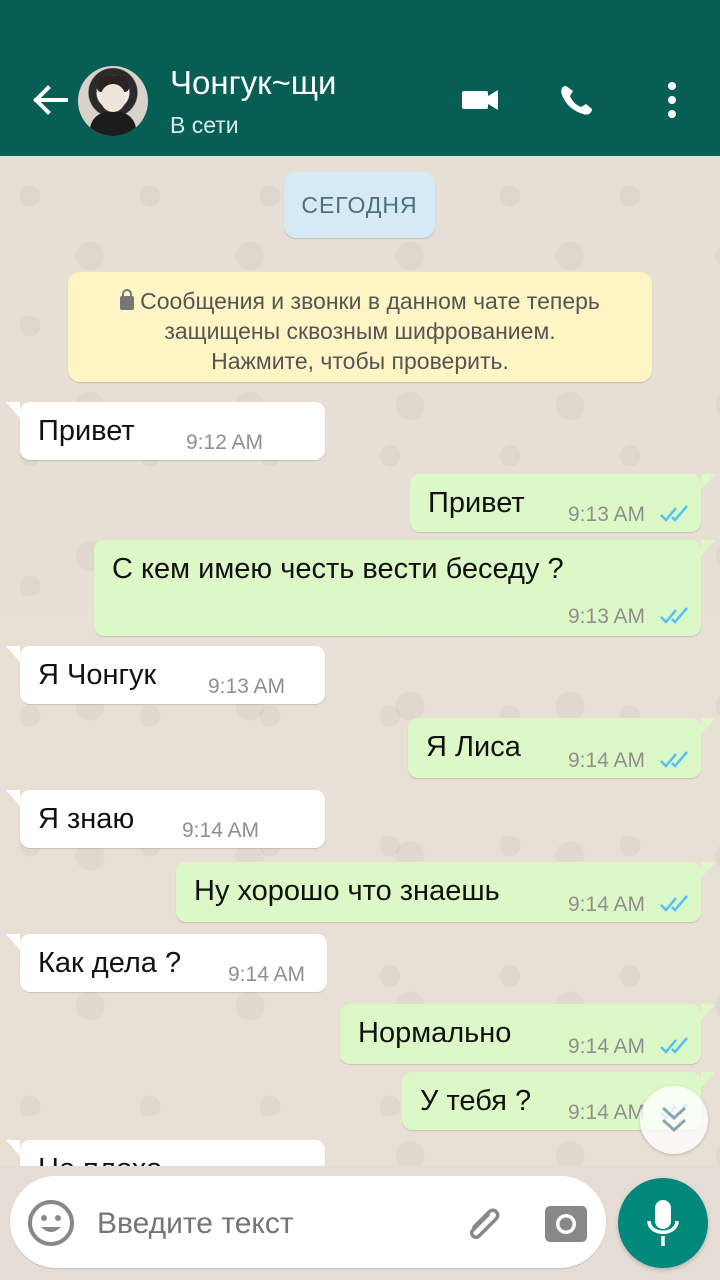 The height and width of the screenshot is (1280, 720). I want to click on message-bubble-incoming-partial: Не плохо, so click(165, 1153).